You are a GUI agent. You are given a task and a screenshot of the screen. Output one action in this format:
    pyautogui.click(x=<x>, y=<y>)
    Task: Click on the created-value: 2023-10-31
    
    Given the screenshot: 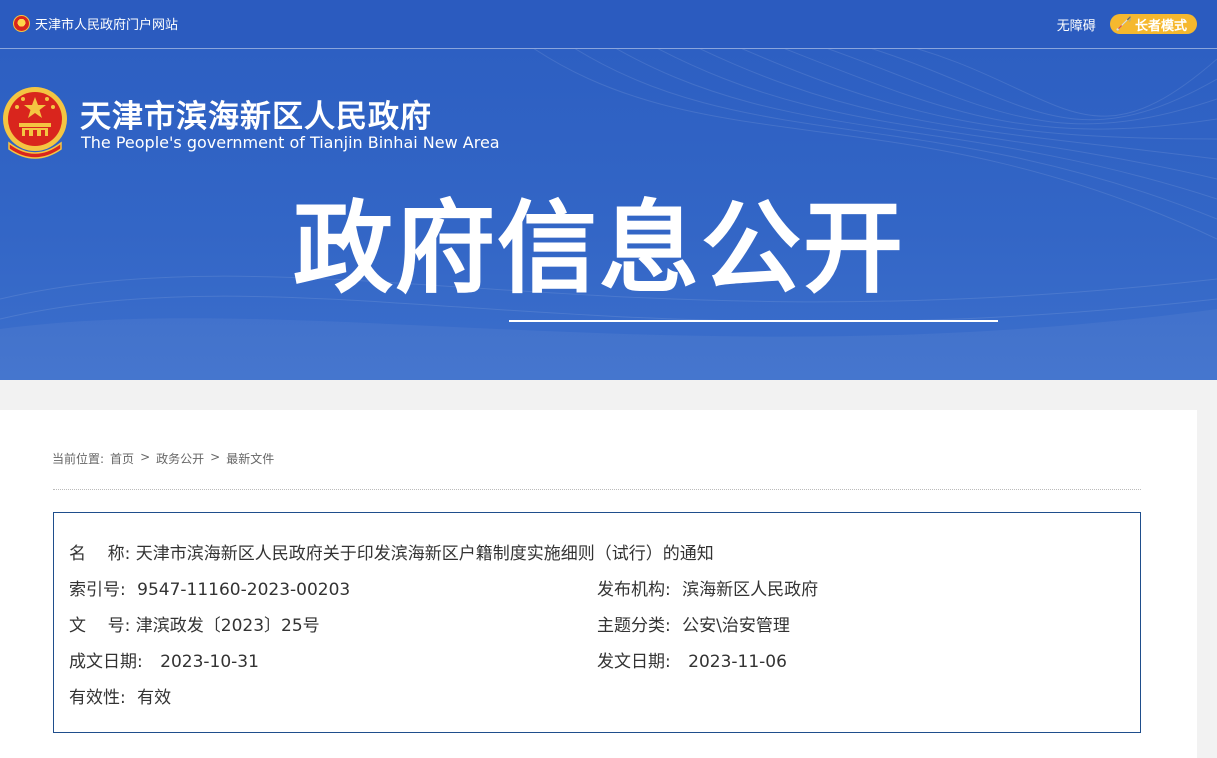 What is the action you would take?
    pyautogui.click(x=209, y=662)
    